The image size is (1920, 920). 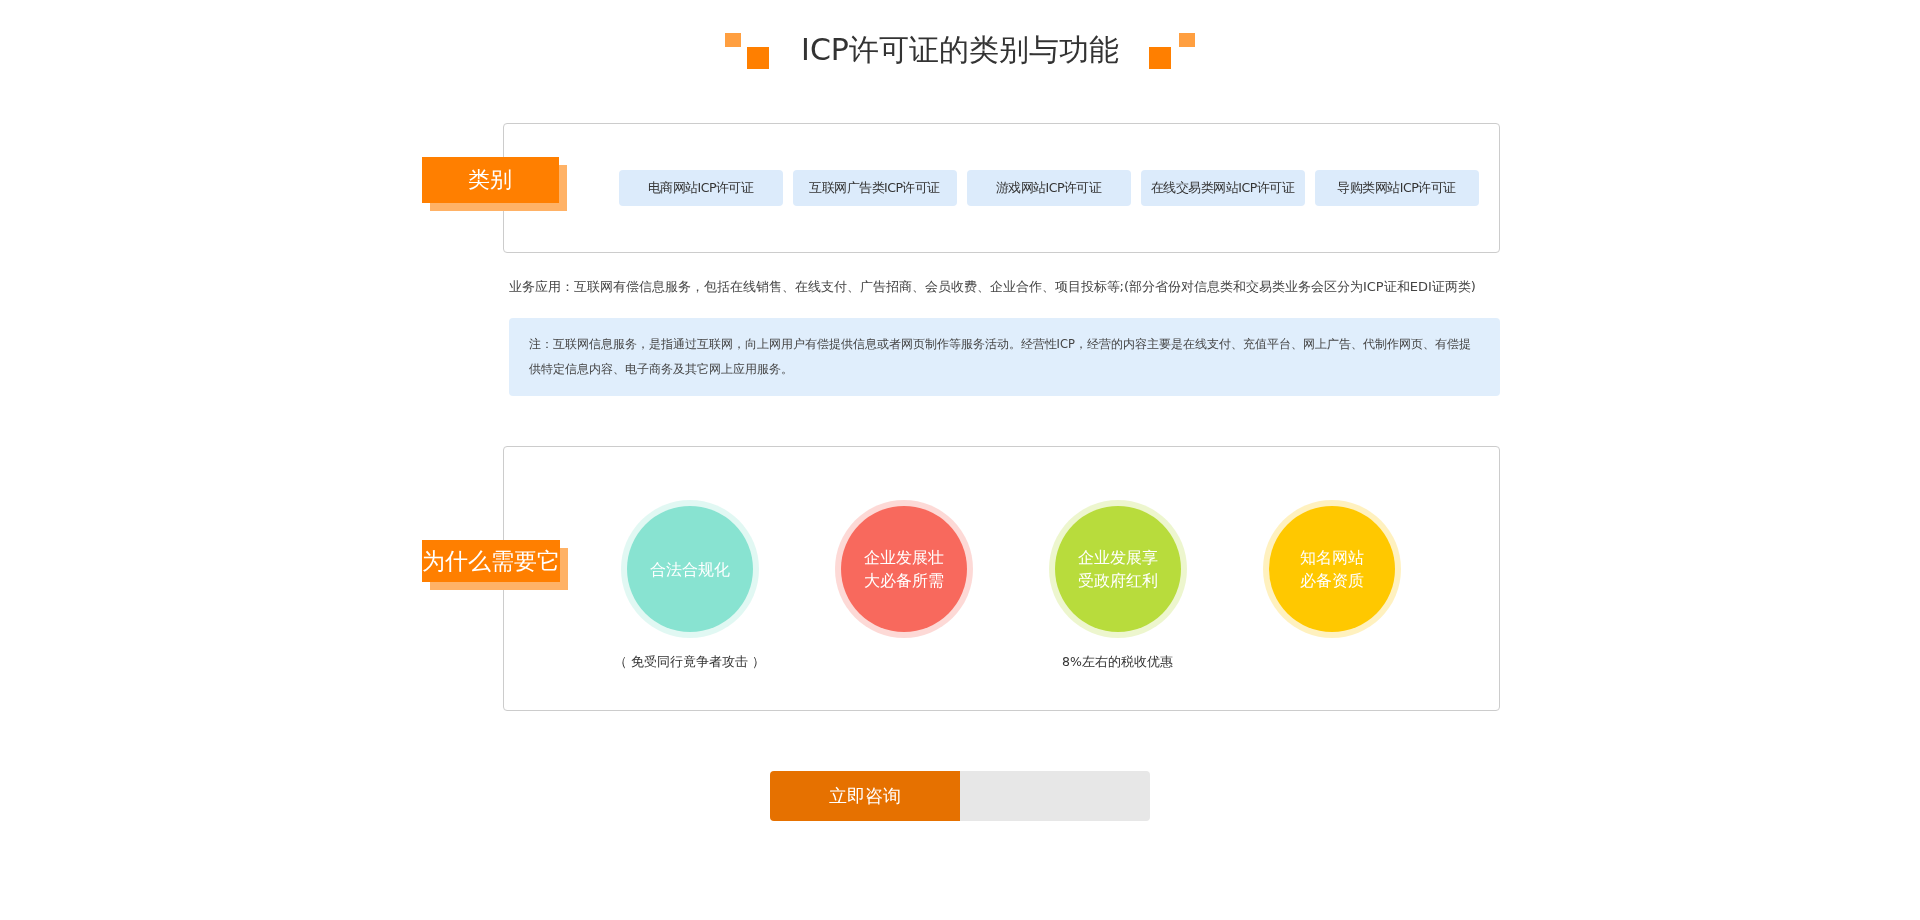 What do you see at coordinates (689, 662) in the screenshot?
I see `reason-caption: （ 免受同行竟争者攻击 ）` at bounding box center [689, 662].